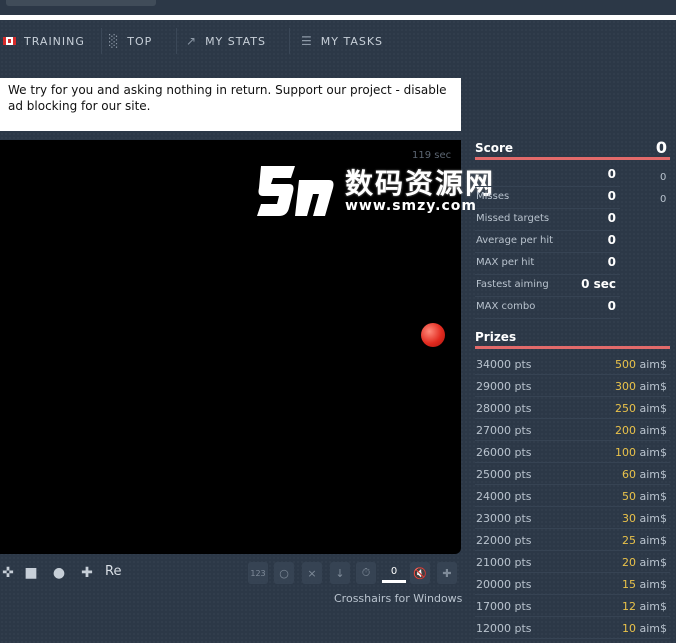  I want to click on watermark-text: 数码资源网, so click(420, 183).